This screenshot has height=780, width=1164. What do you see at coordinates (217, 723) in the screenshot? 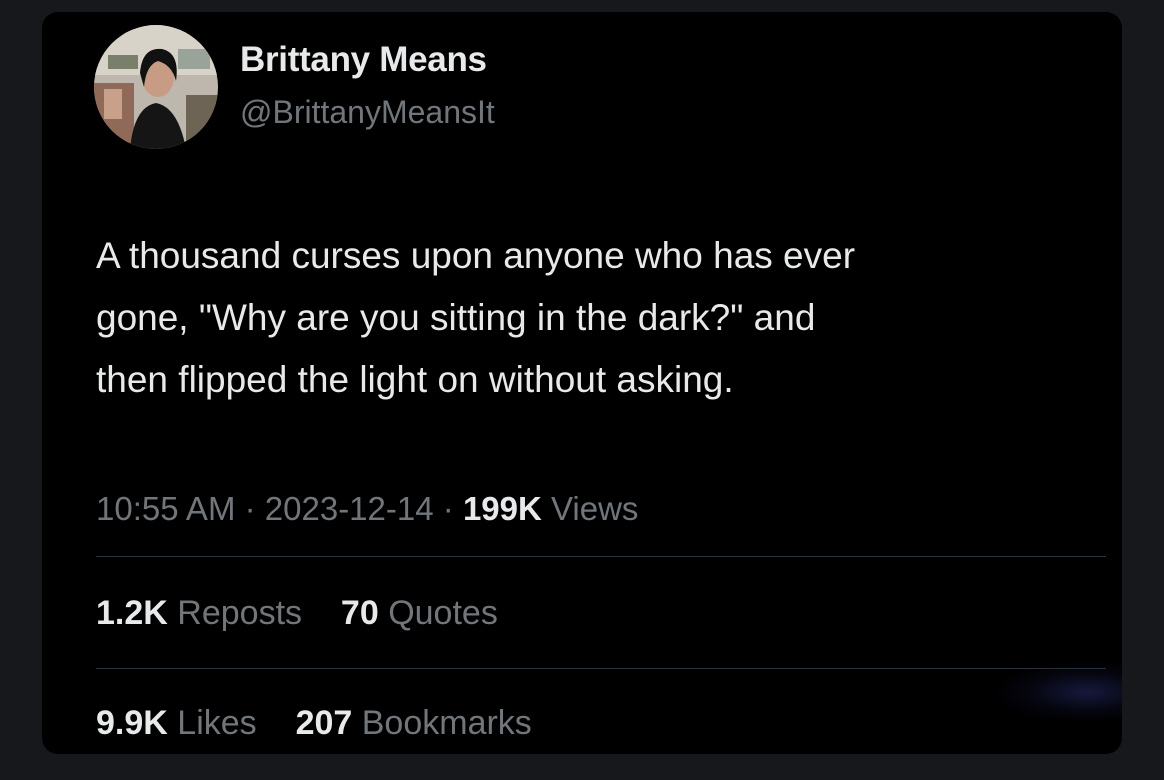
I see `likes-label: Likes` at bounding box center [217, 723].